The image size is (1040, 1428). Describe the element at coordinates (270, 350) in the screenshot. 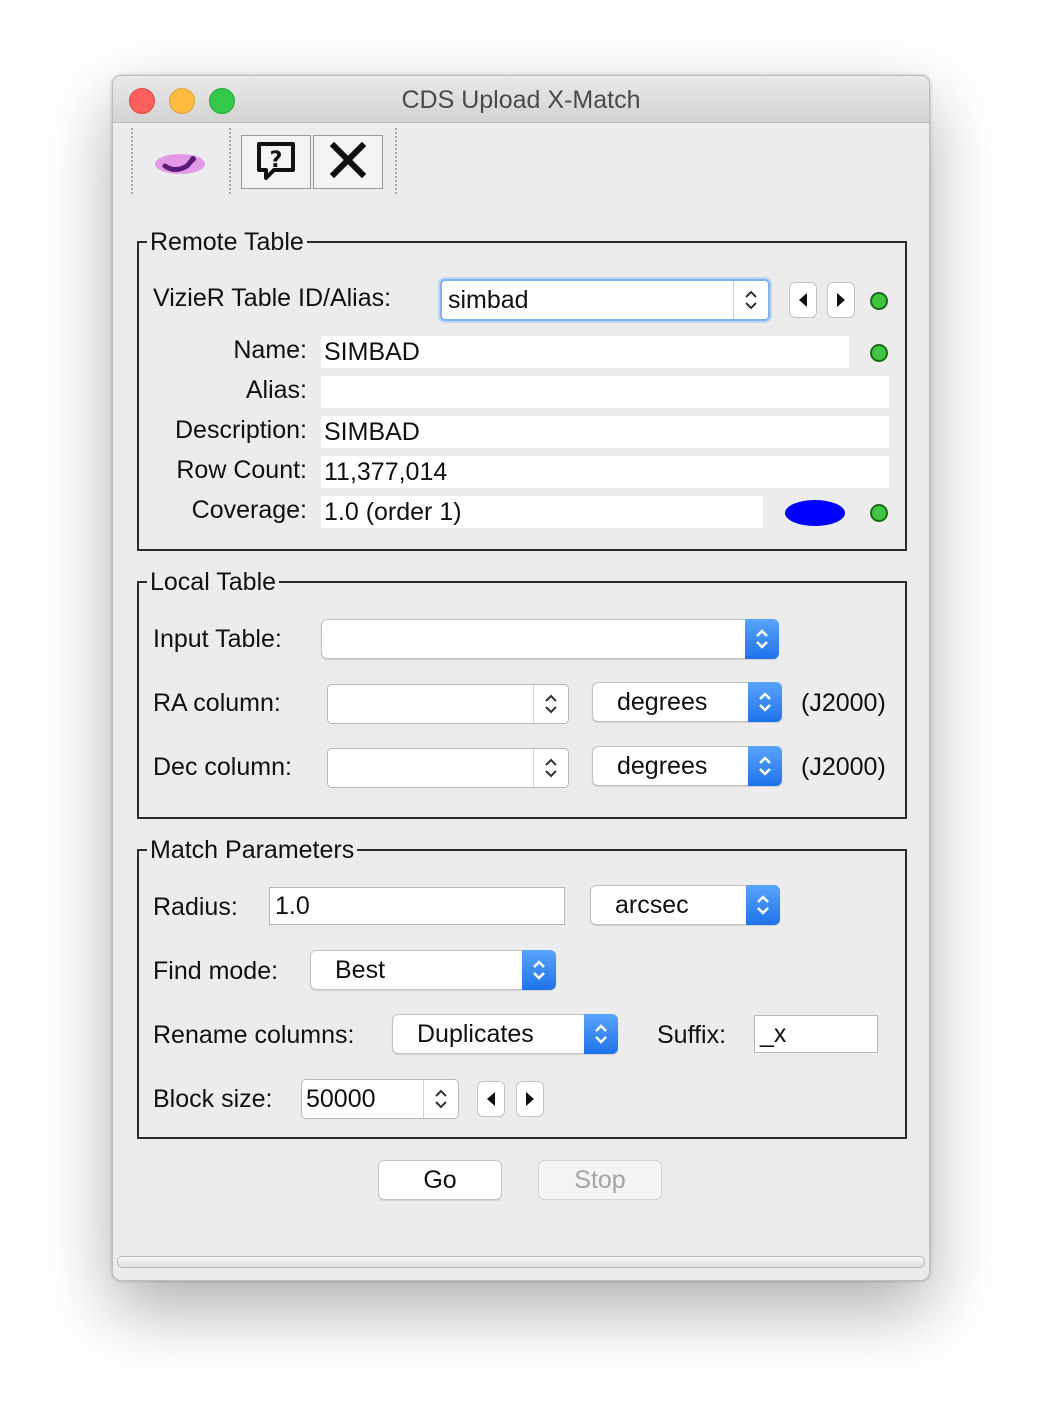

I see `name-label: Name:` at that location.